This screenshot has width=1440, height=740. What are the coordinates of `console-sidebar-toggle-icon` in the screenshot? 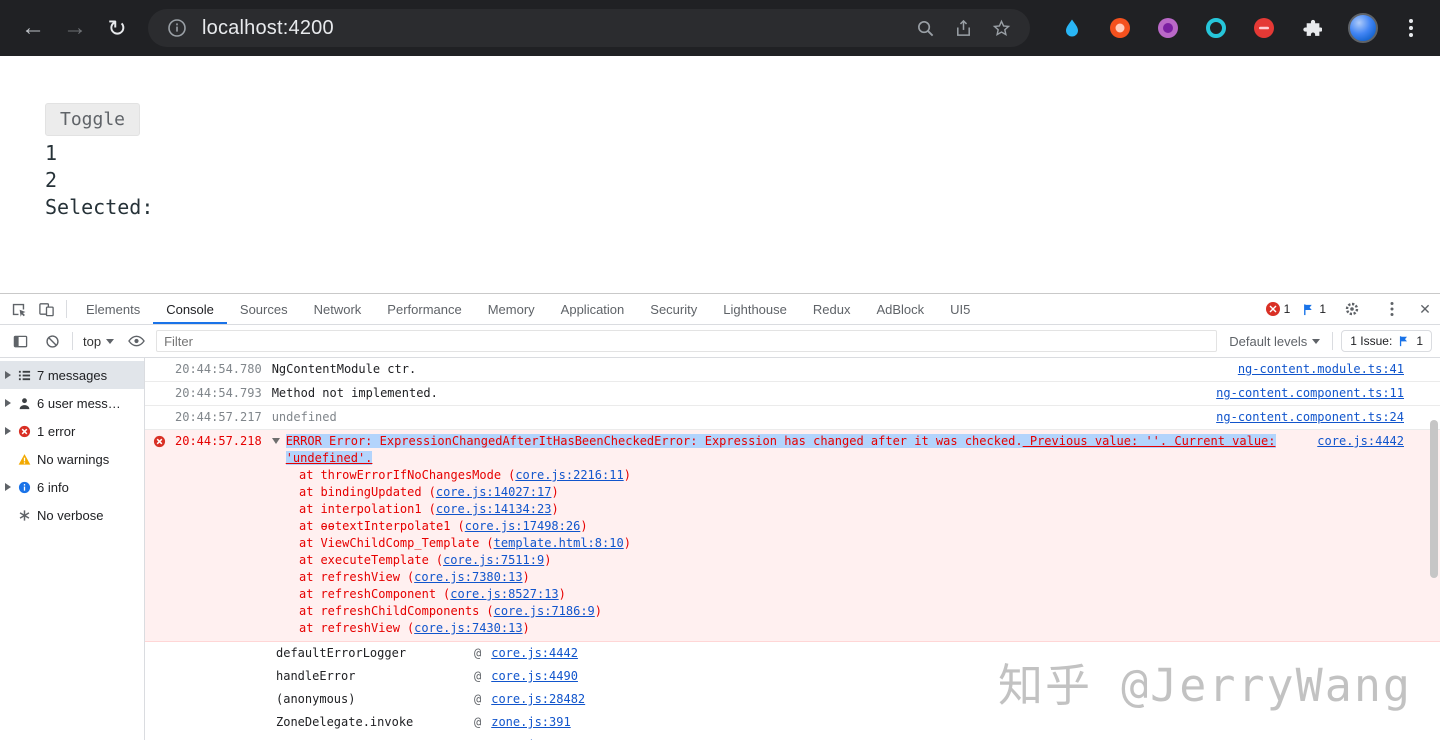 It's located at (20, 341).